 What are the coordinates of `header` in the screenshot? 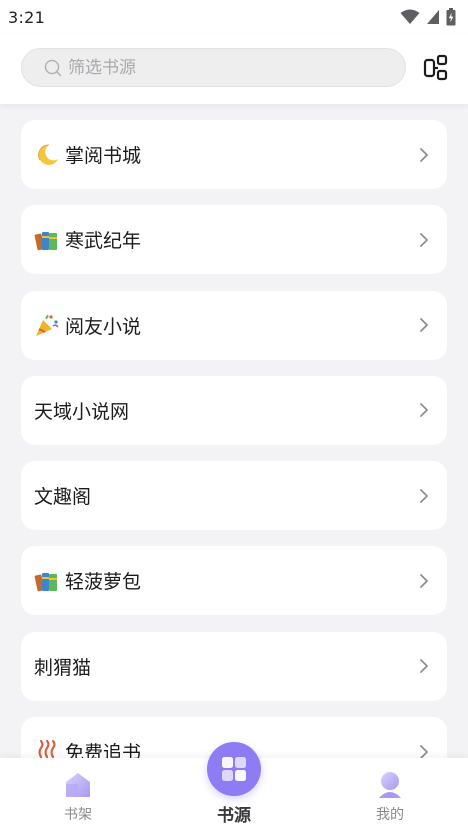 It's located at (234, 69).